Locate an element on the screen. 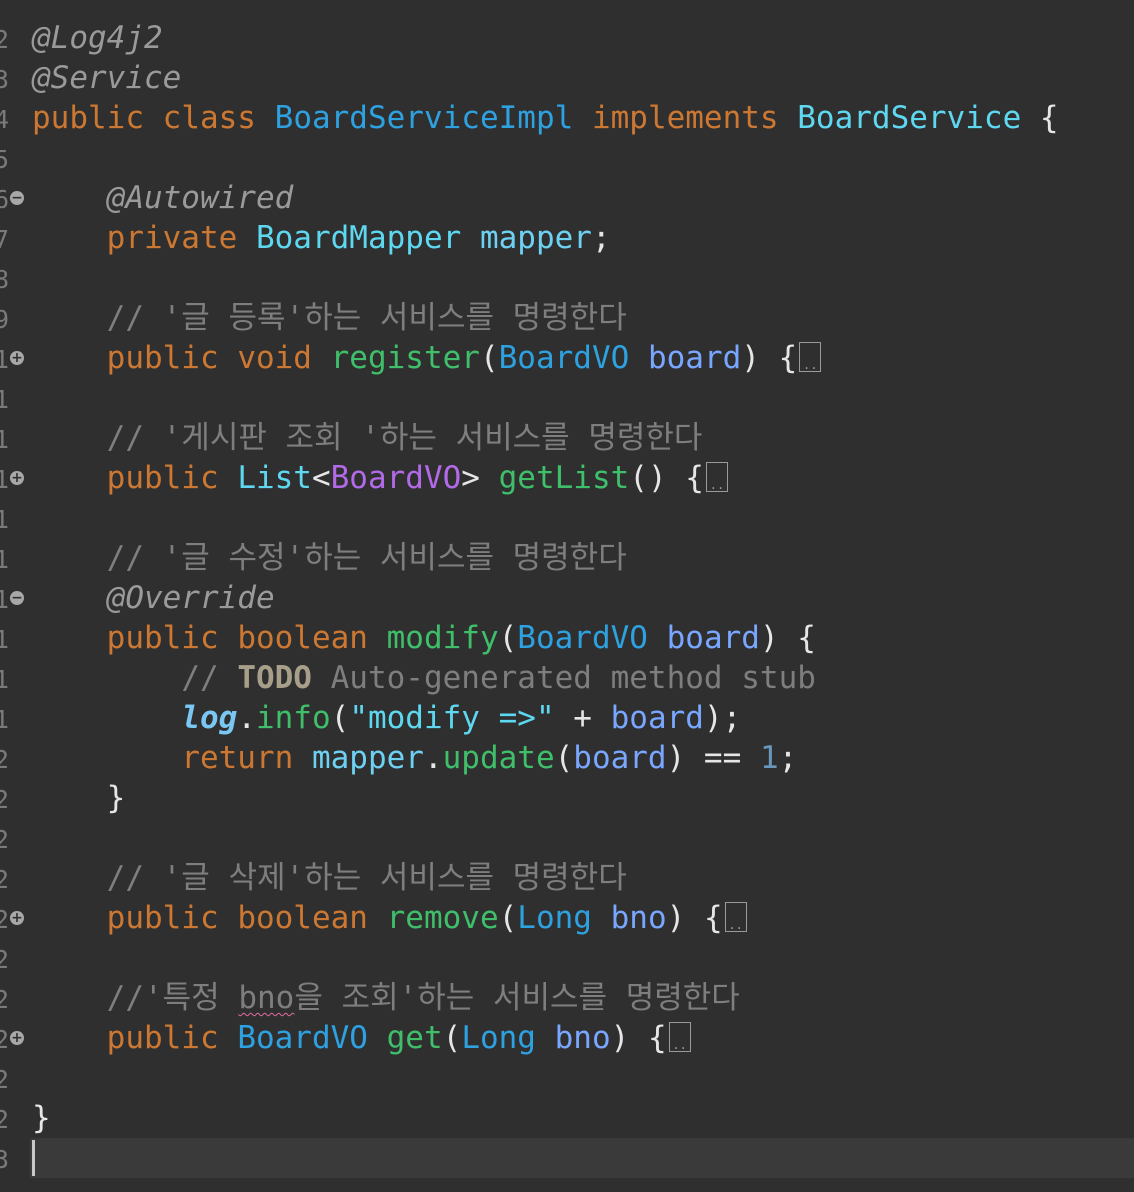 This screenshot has width=1134, height=1192. brace: } is located at coordinates (41, 1118).